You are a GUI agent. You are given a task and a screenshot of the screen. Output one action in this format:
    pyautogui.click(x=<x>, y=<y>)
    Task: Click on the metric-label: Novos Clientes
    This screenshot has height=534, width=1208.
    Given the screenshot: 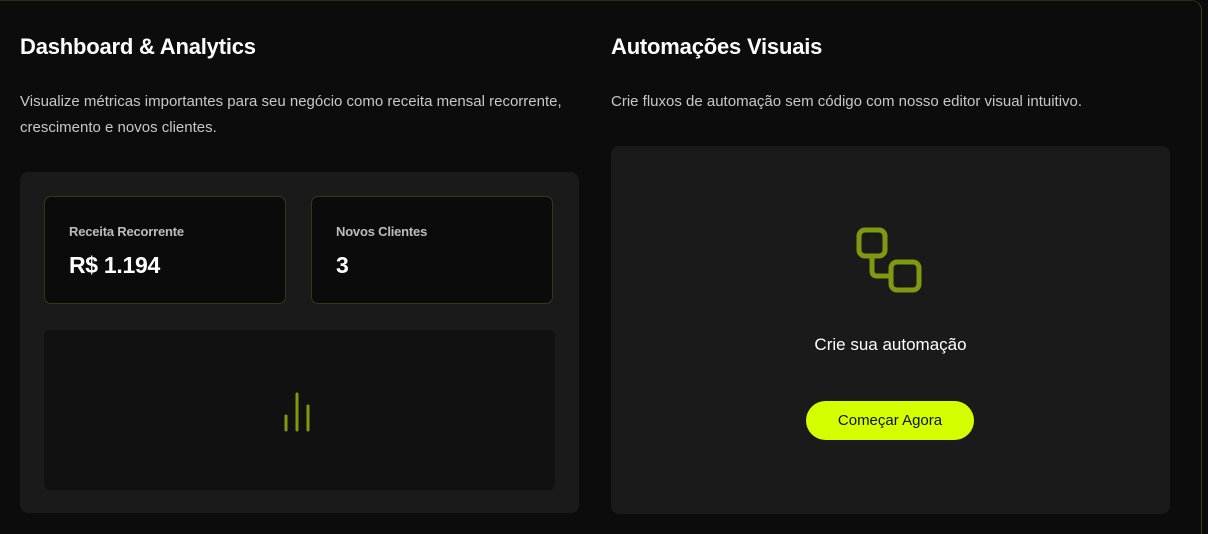 What is the action you would take?
    pyautogui.click(x=382, y=231)
    